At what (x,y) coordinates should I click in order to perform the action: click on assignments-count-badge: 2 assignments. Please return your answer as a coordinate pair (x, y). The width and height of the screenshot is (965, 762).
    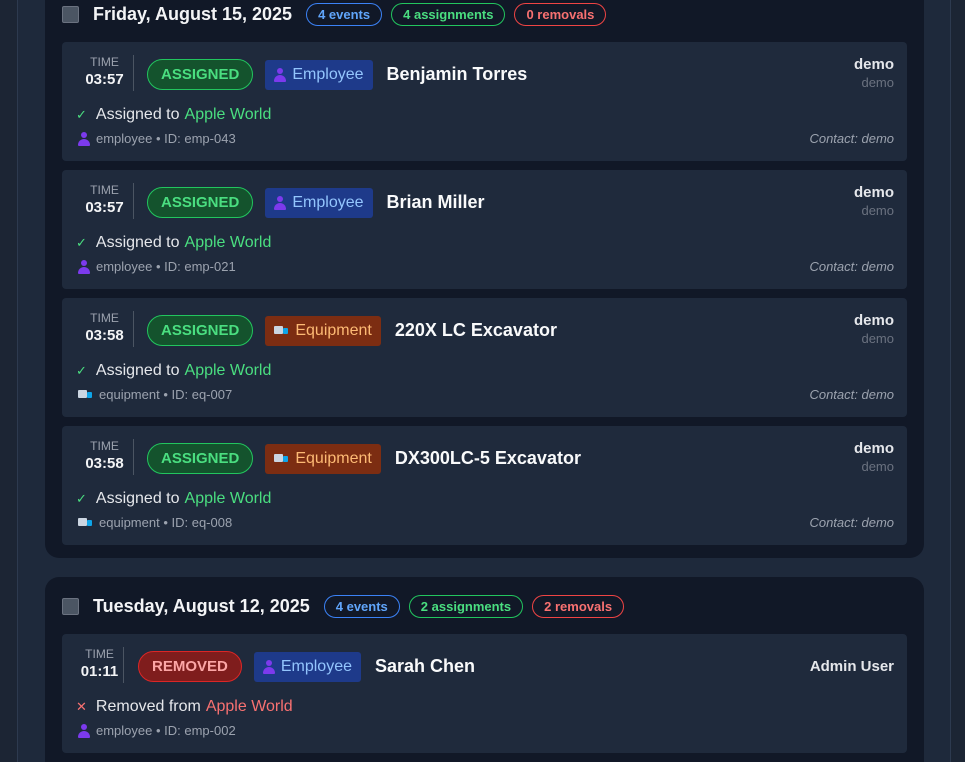
    Looking at the image, I should click on (466, 606).